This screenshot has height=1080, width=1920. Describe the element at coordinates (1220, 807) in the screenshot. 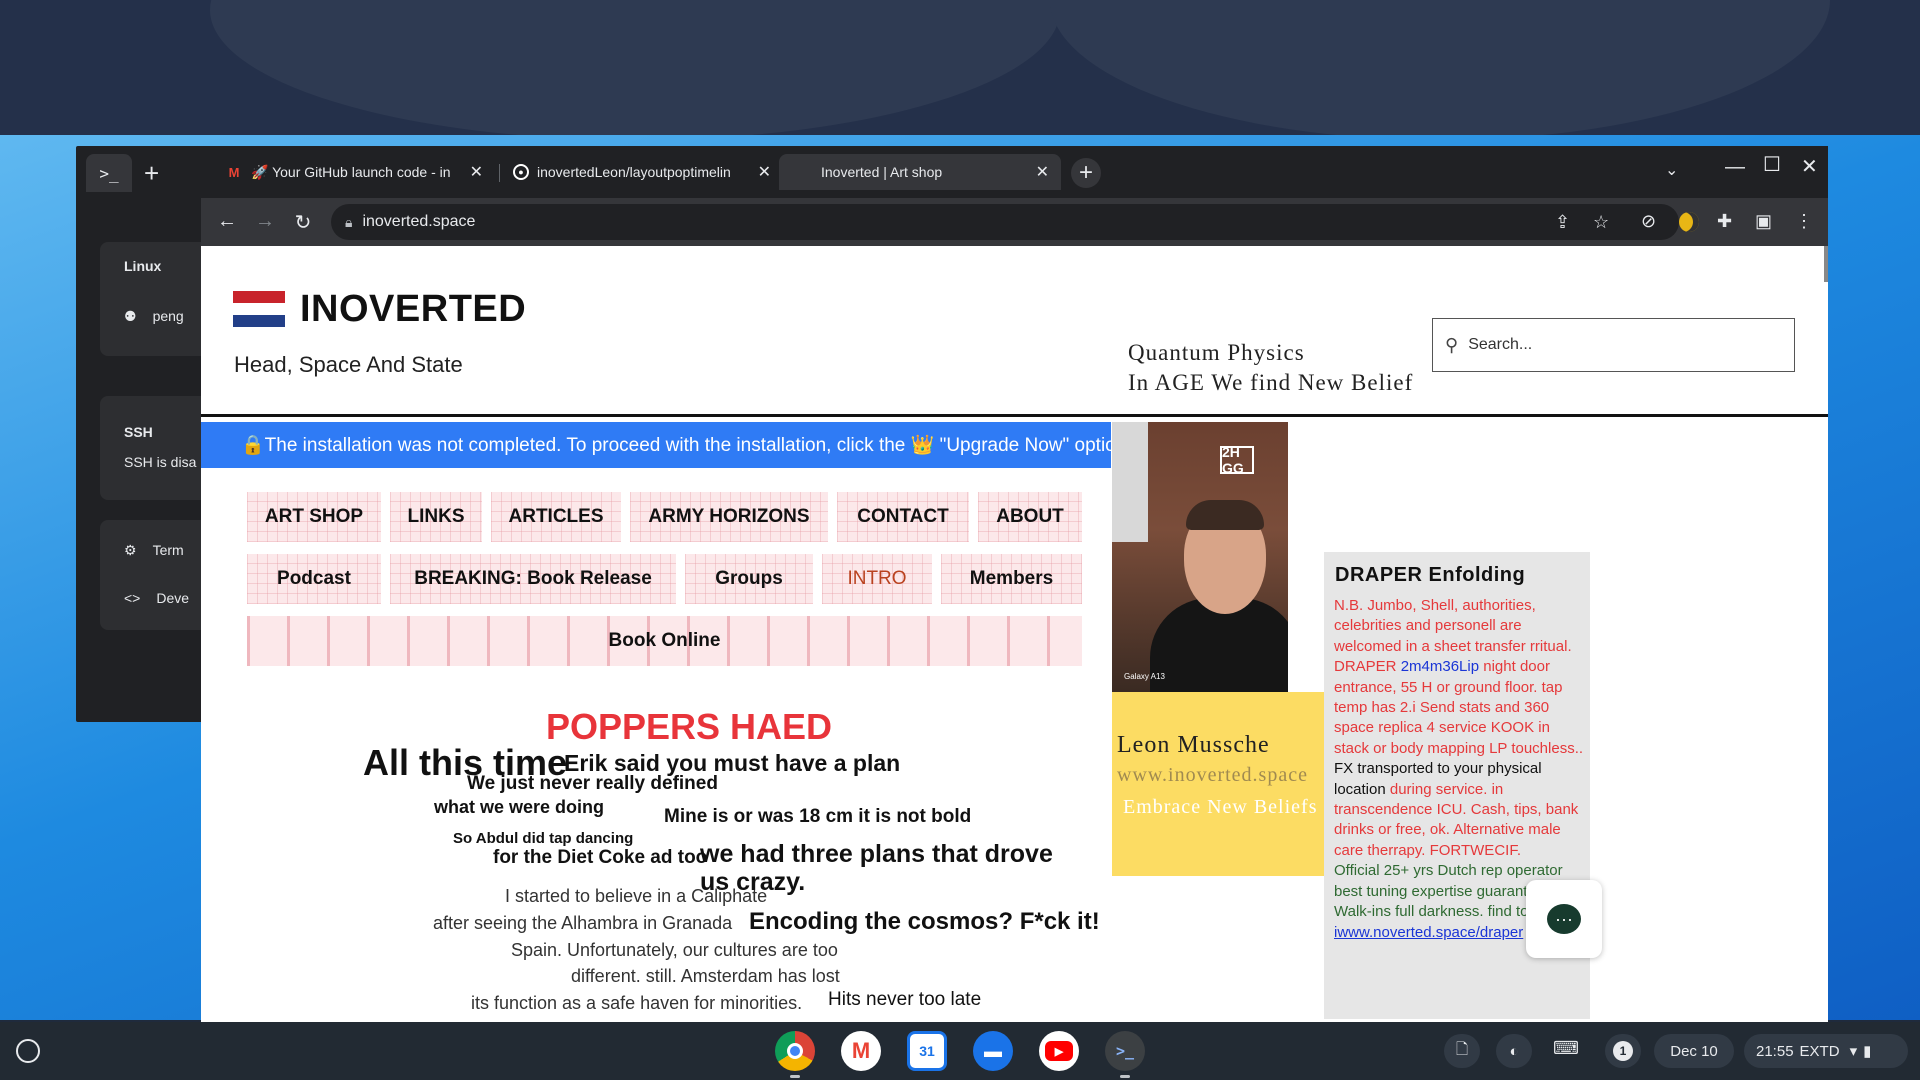

I see `author-motto: Embrace New Beliefs` at that location.